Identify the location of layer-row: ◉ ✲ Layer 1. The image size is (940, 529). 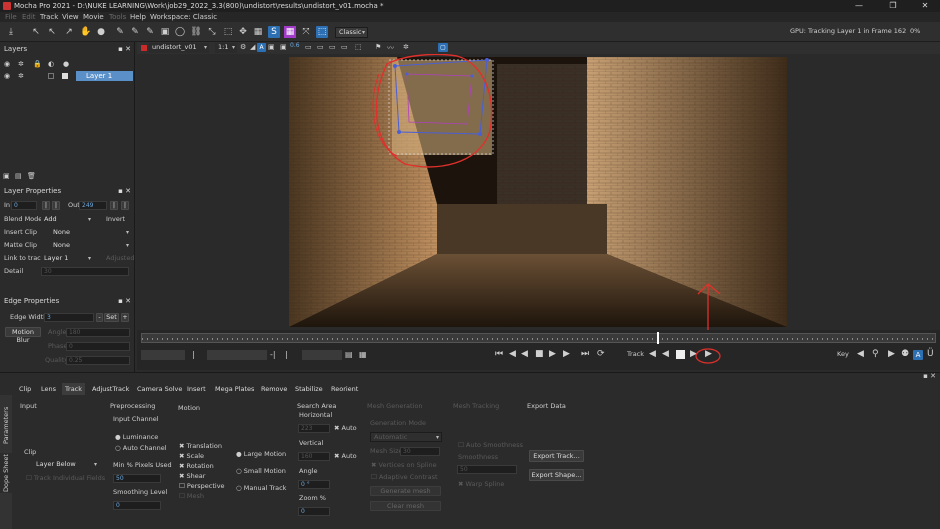
(67, 76).